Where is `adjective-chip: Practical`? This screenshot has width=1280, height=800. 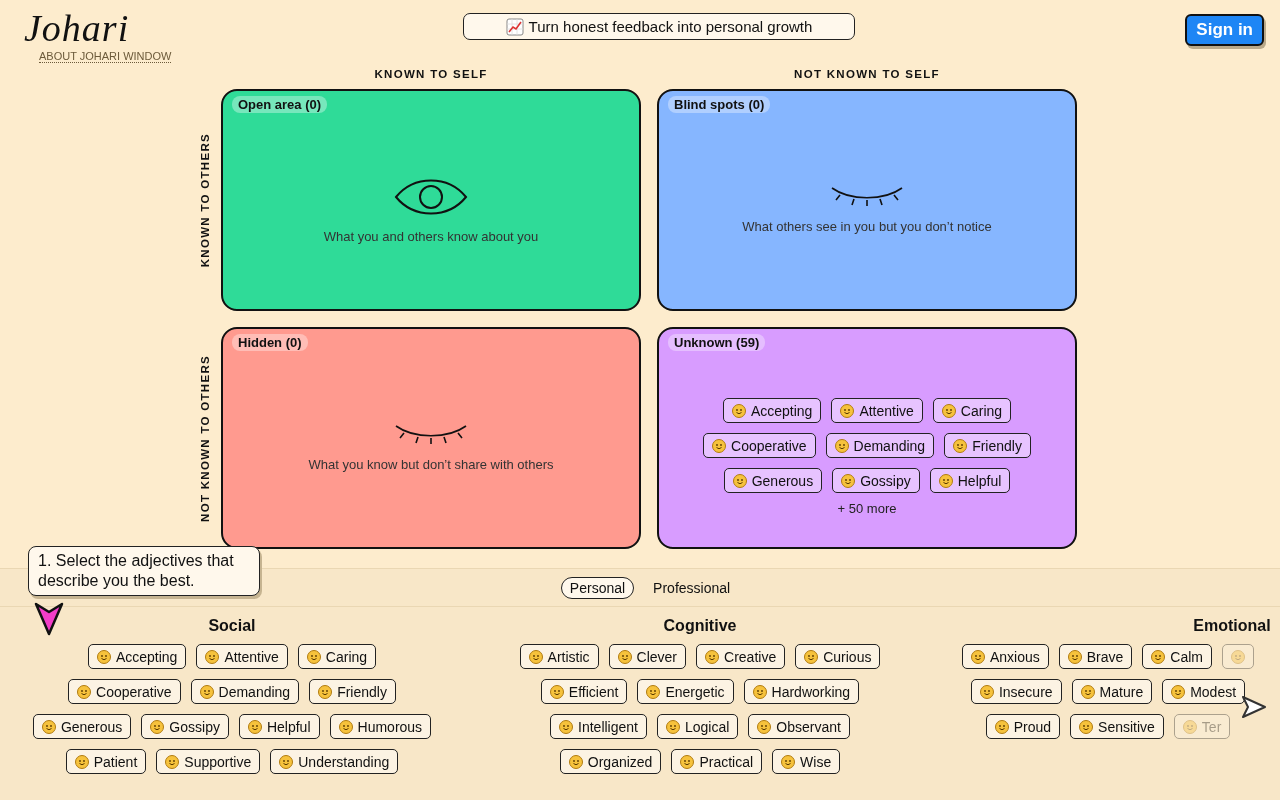 adjective-chip: Practical is located at coordinates (717, 761).